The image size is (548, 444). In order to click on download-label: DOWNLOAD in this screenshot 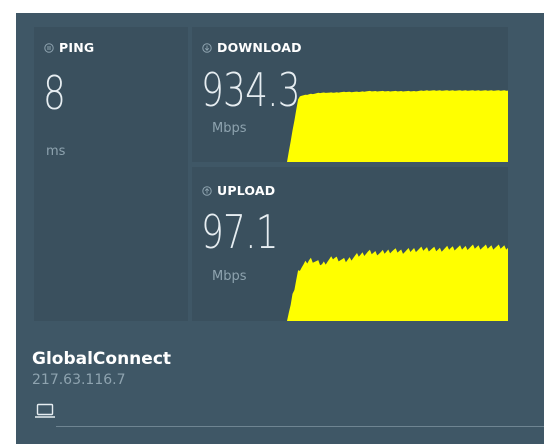, I will do `click(259, 47)`.